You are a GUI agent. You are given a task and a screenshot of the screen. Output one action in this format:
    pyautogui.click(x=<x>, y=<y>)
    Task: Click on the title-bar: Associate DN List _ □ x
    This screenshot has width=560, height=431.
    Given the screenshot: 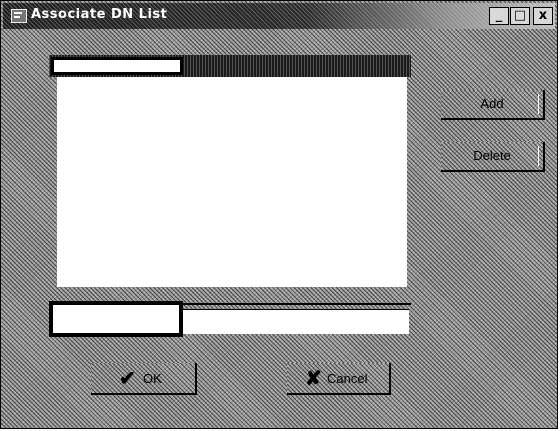 What is the action you would take?
    pyautogui.click(x=279, y=16)
    